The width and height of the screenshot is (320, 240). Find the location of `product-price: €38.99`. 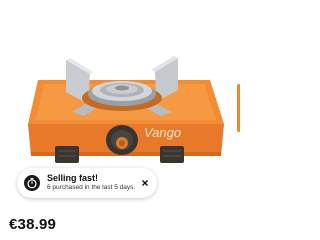

product-price: €38.99 is located at coordinates (33, 224).